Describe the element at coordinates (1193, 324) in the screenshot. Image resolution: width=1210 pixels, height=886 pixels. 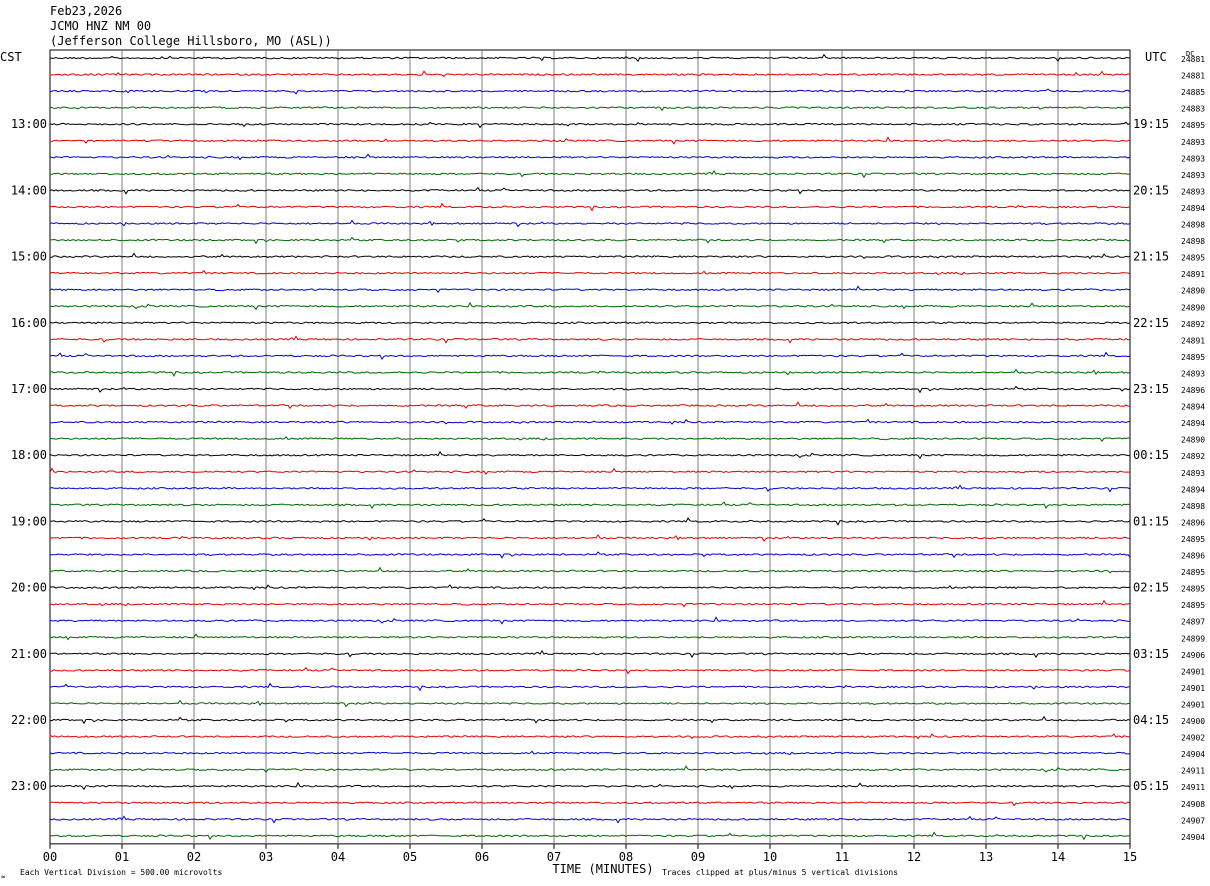
I see `dc-offset-value: 24892` at that location.